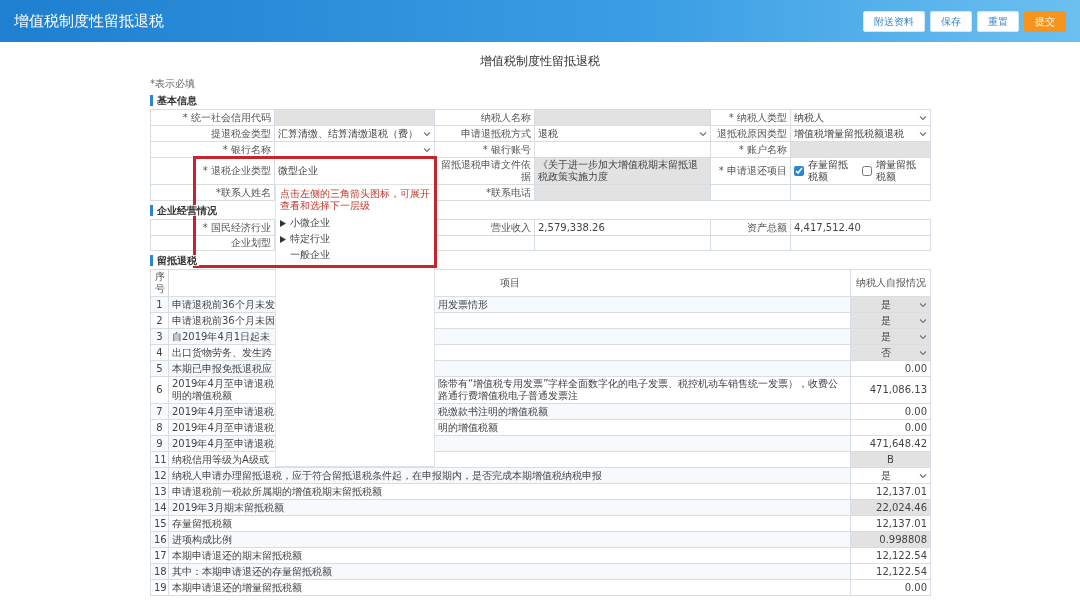  What do you see at coordinates (173, 84) in the screenshot?
I see `required-note: *表示必填` at bounding box center [173, 84].